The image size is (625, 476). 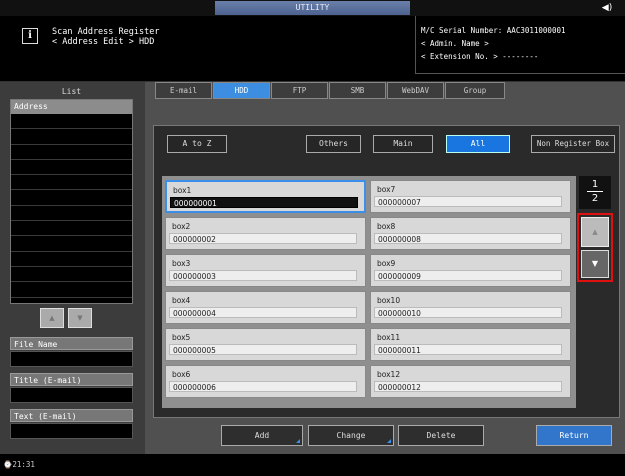 What do you see at coordinates (455, 43) in the screenshot?
I see `admin-name: < Admin. Name >` at bounding box center [455, 43].